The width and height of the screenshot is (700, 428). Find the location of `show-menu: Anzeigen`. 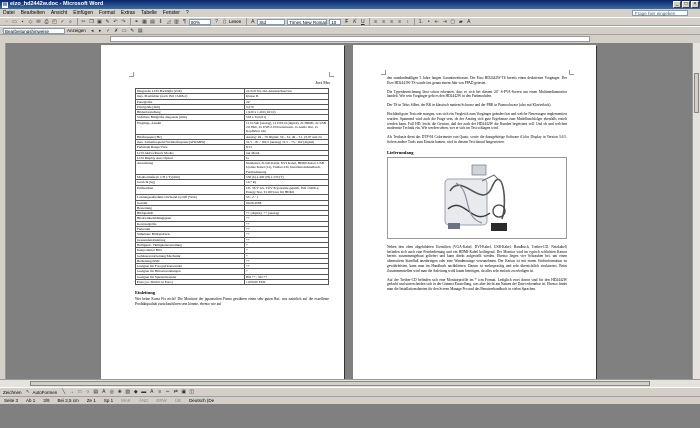

show-menu: Anzeigen is located at coordinates (76, 30).